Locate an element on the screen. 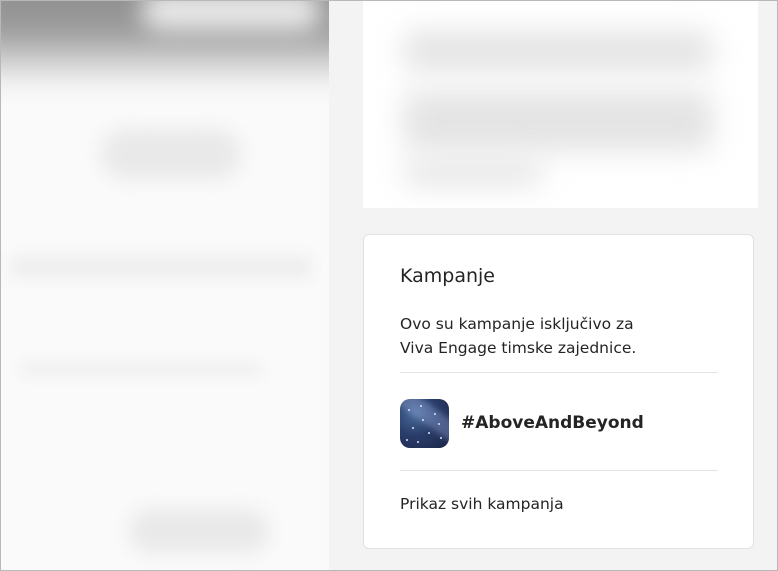  campaign-name: #AboveAndBeyond is located at coordinates (552, 423).